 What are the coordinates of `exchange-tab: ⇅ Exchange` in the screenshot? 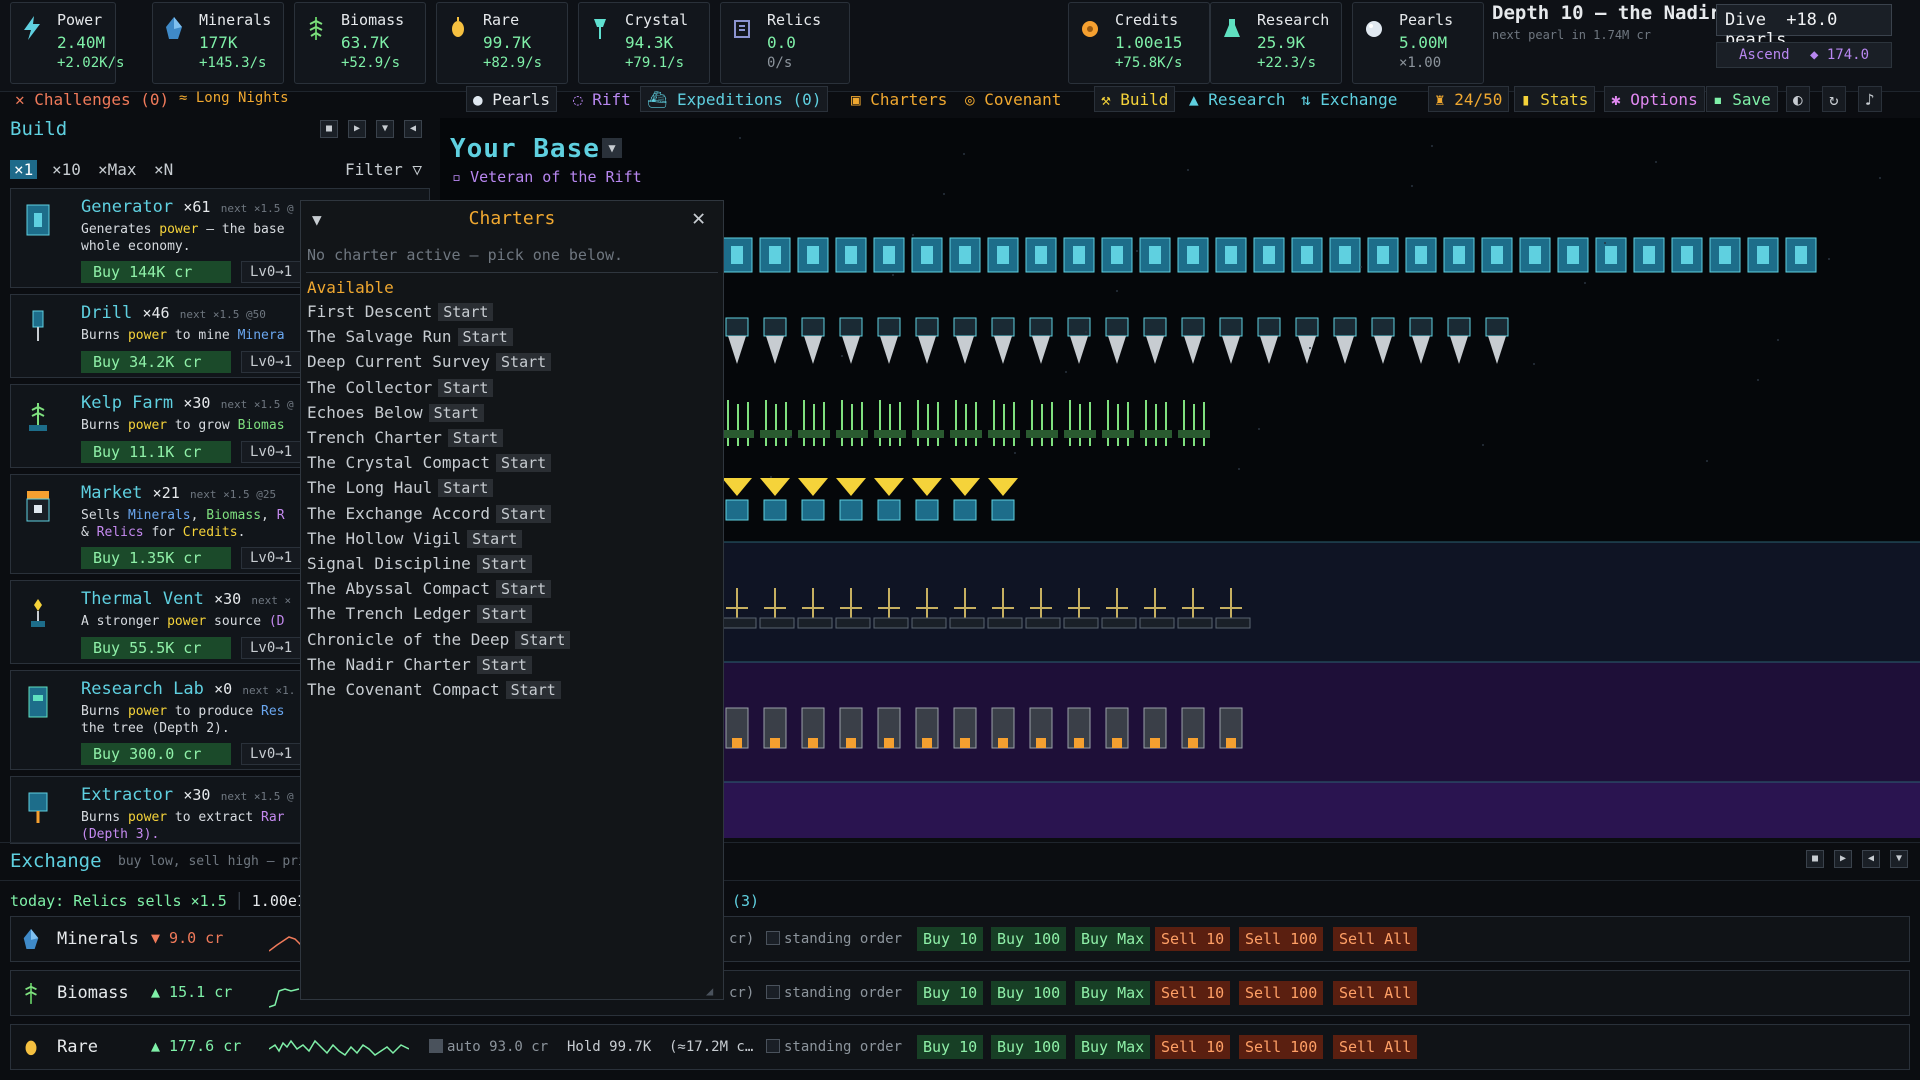 It's located at (1349, 99).